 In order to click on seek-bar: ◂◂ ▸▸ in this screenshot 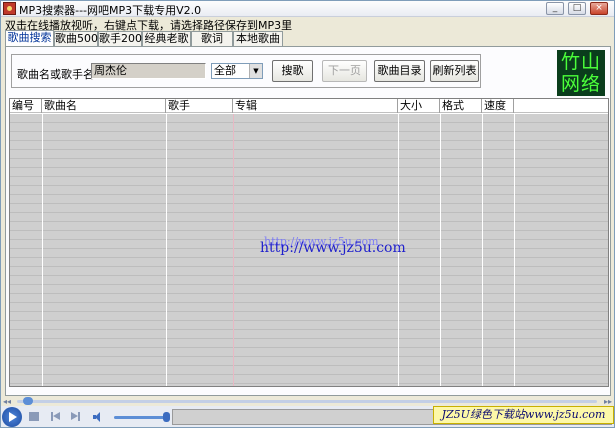, I will do `click(307, 401)`.